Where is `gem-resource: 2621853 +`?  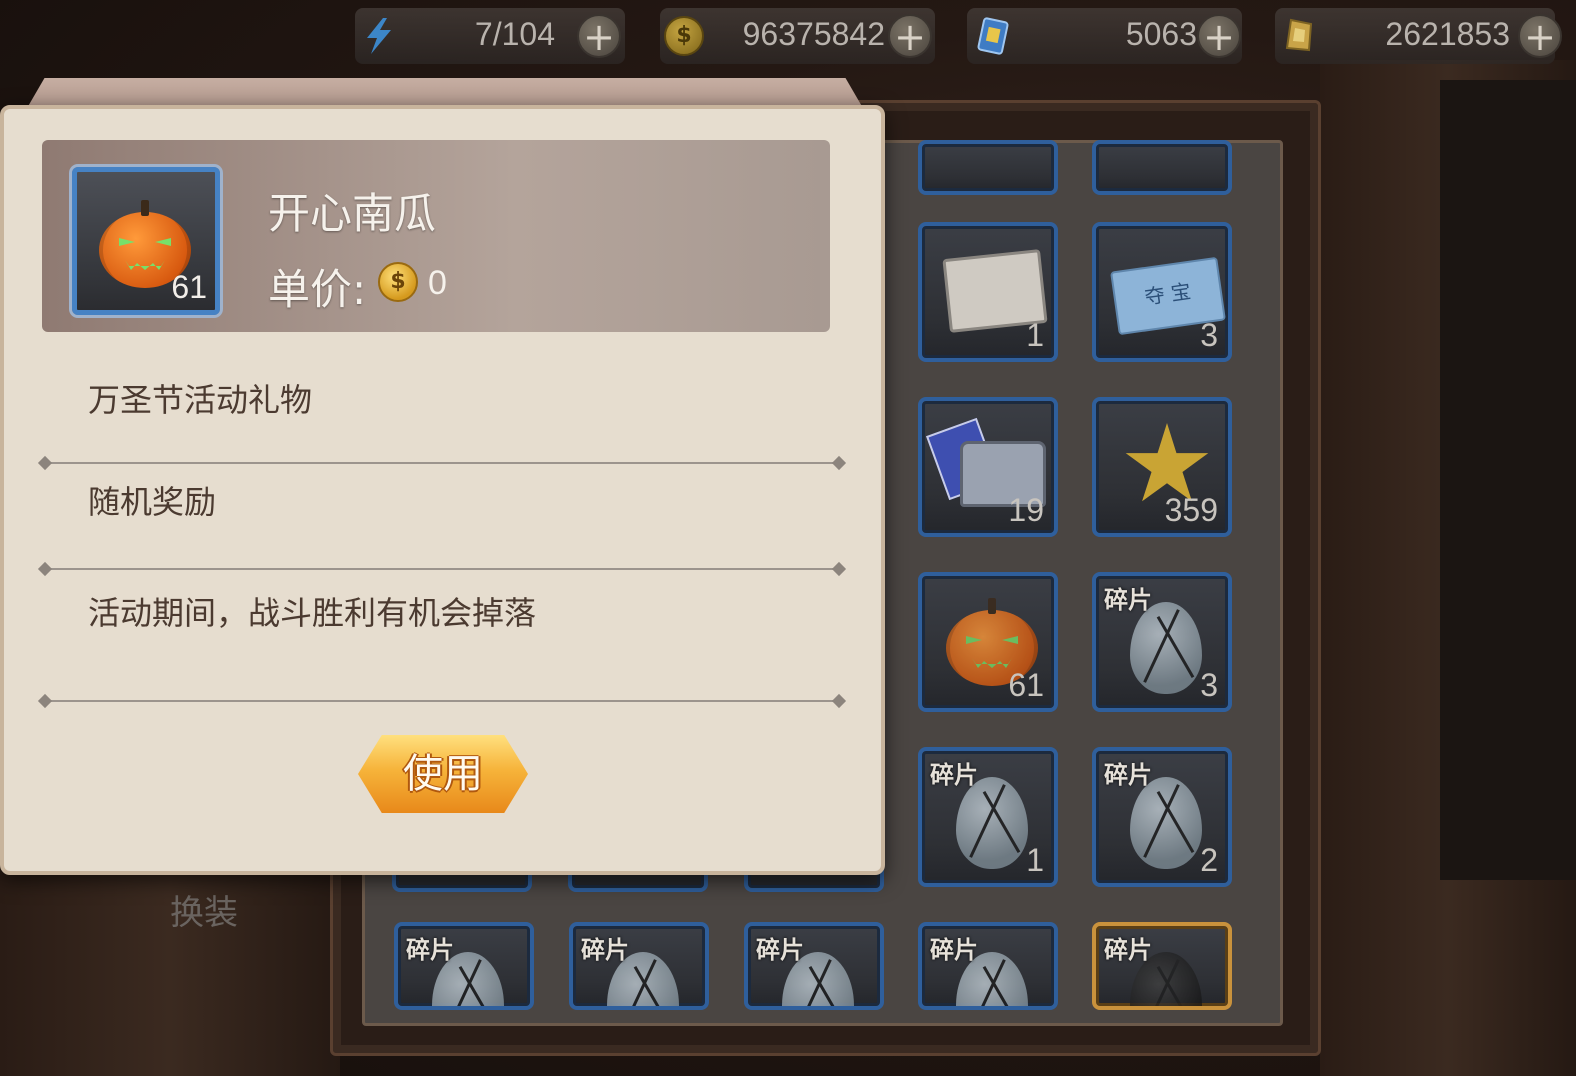
gem-resource: 2621853 + is located at coordinates (1418, 36).